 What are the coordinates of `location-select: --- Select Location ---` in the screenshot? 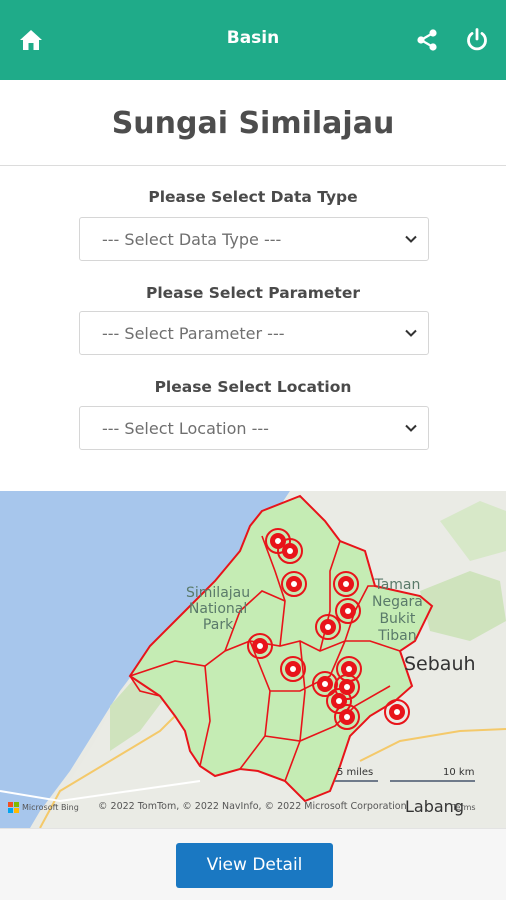 It's located at (254, 428).